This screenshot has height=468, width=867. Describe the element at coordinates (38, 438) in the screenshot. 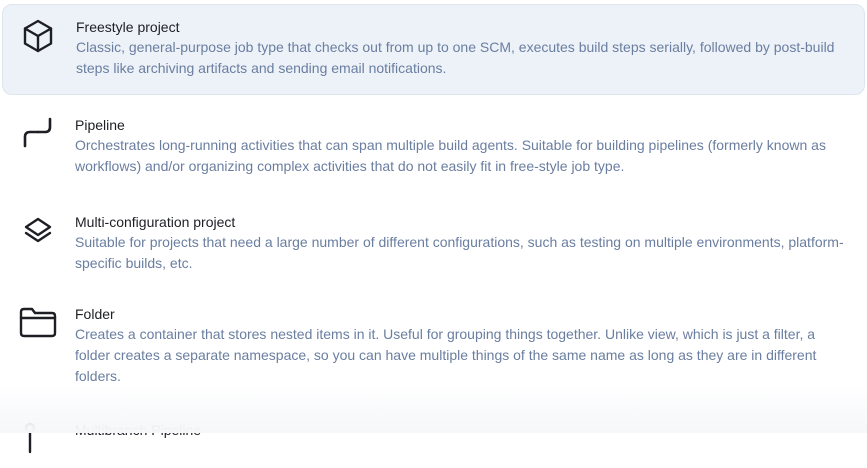

I see `branch-icon` at that location.